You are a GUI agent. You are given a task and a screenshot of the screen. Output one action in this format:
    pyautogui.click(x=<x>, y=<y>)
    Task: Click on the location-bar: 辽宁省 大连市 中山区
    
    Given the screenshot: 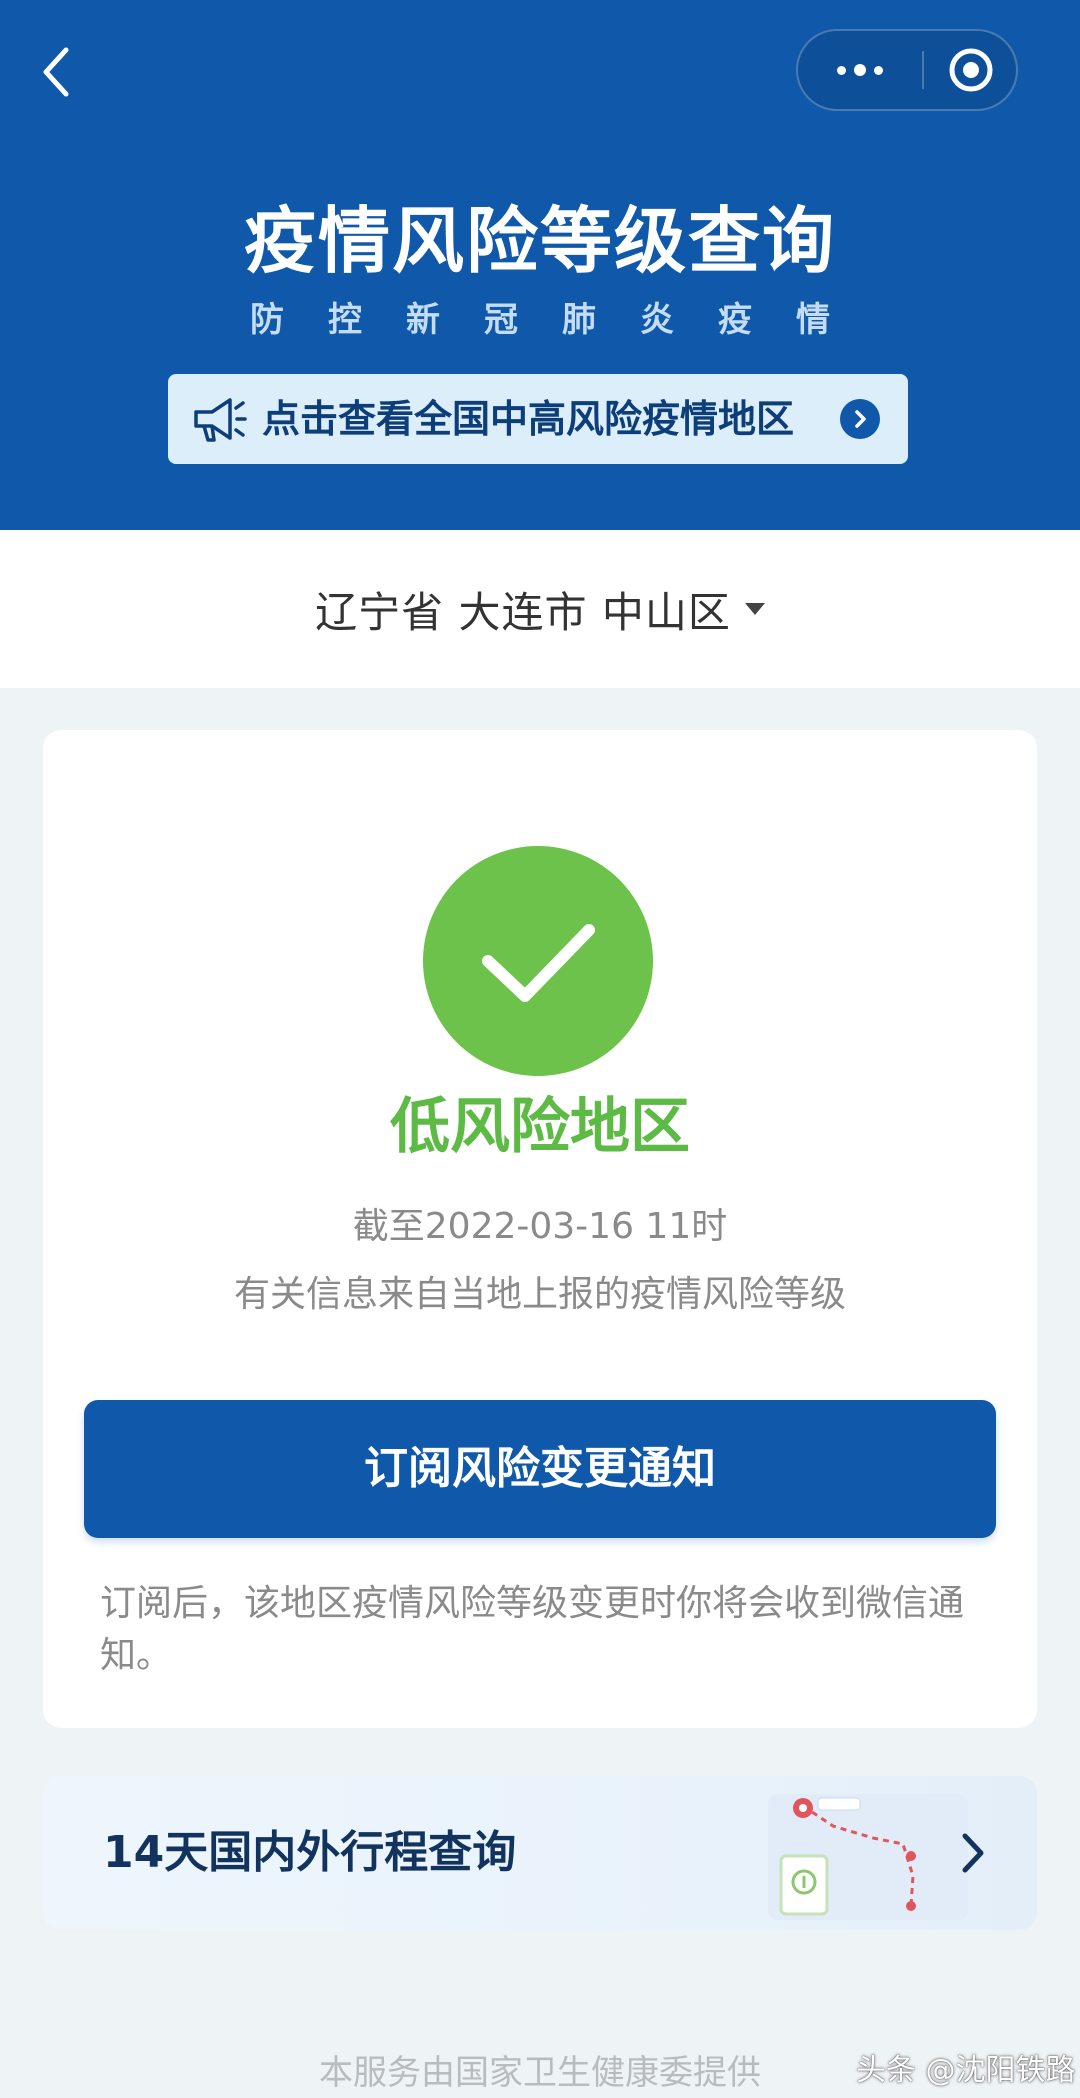 What is the action you would take?
    pyautogui.click(x=540, y=609)
    